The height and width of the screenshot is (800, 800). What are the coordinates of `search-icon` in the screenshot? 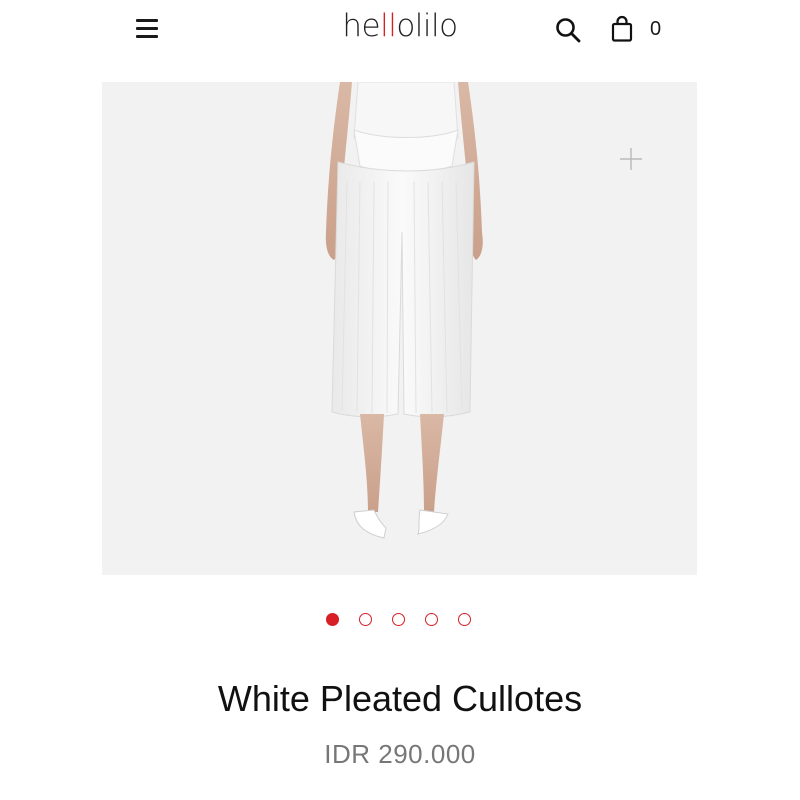 It's located at (568, 30).